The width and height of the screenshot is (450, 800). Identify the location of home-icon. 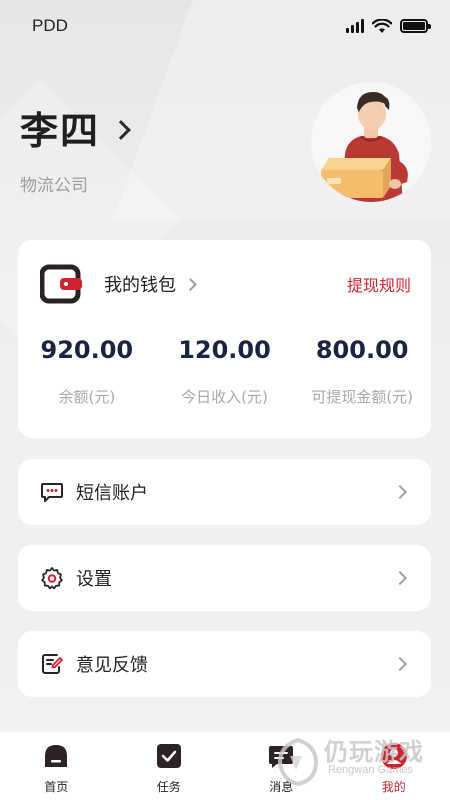
(56, 756).